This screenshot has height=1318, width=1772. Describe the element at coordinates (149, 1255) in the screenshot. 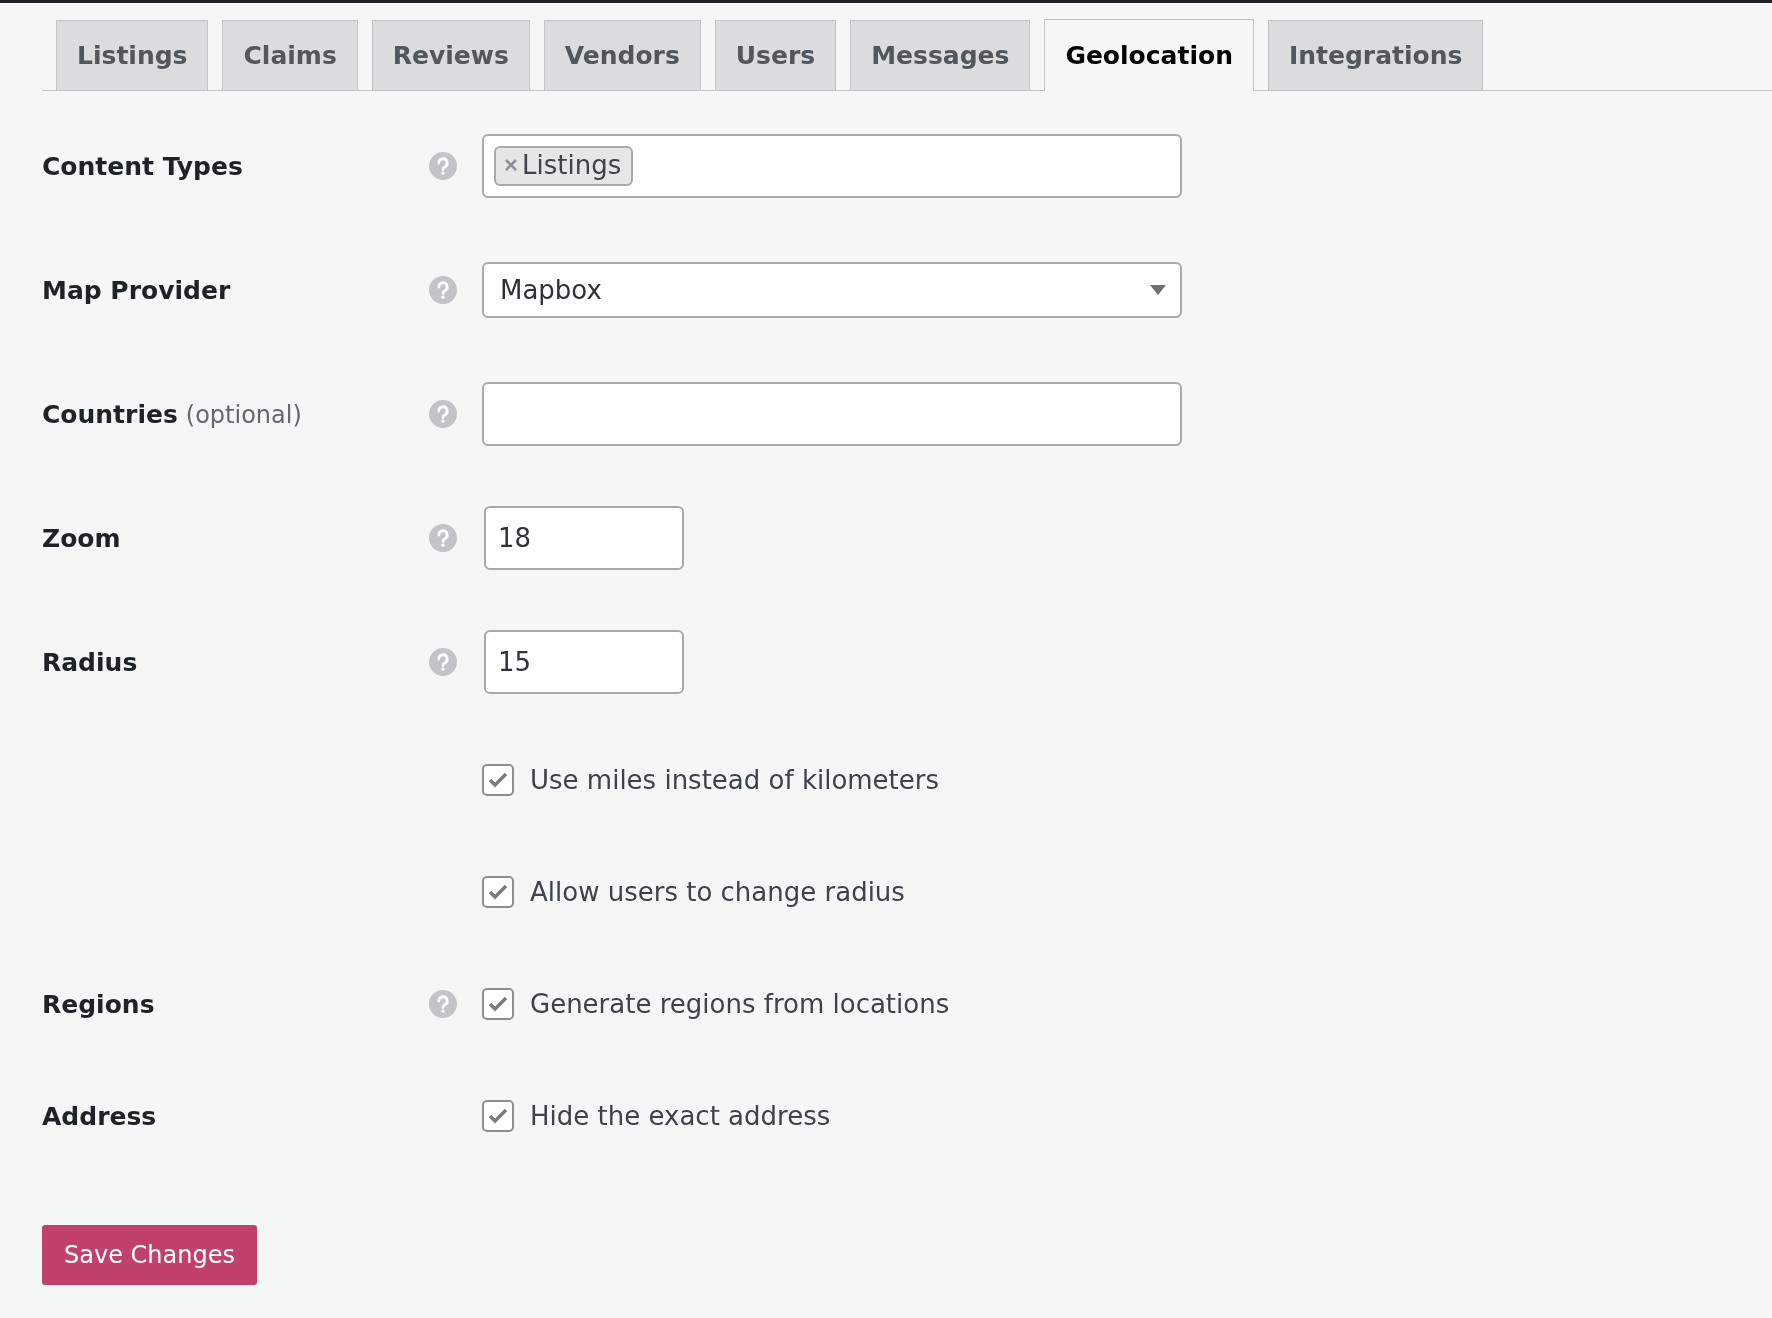

I see `save-button: Save Changes` at that location.